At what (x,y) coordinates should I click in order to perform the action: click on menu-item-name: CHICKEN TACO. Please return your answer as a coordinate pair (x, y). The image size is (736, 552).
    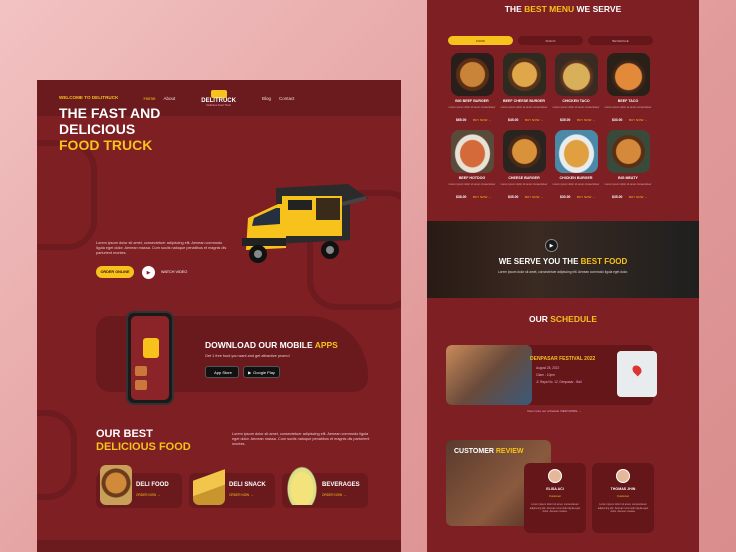
    Looking at the image, I should click on (576, 101).